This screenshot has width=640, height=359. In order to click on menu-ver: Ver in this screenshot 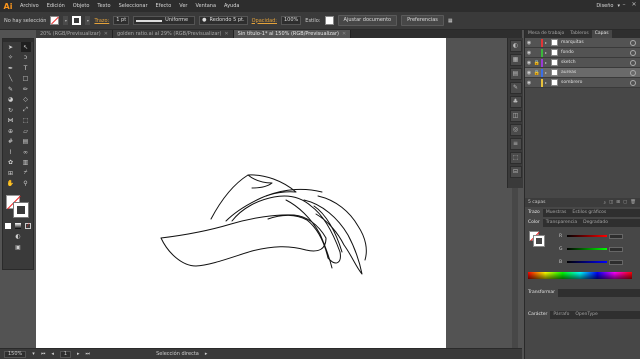, I will do `click(183, 6)`.